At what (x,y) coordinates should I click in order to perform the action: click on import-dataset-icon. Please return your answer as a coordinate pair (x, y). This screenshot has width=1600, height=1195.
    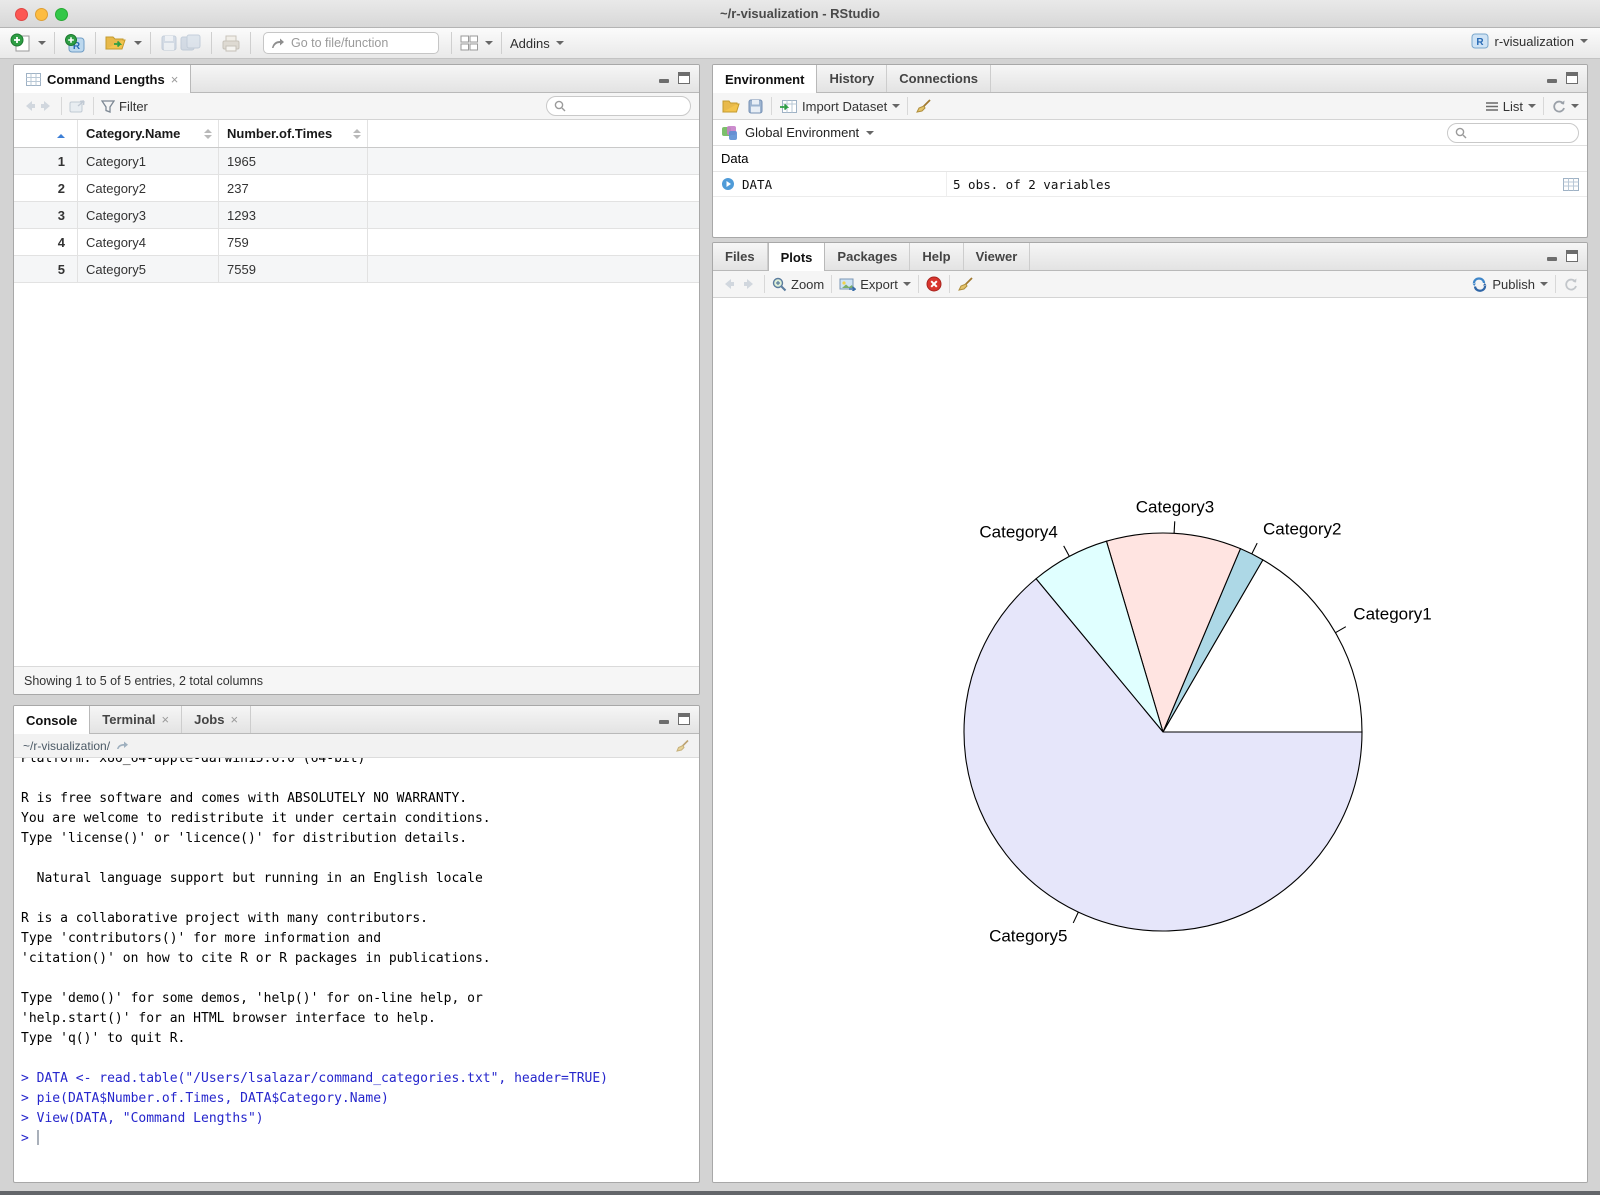
    Looking at the image, I should click on (788, 106).